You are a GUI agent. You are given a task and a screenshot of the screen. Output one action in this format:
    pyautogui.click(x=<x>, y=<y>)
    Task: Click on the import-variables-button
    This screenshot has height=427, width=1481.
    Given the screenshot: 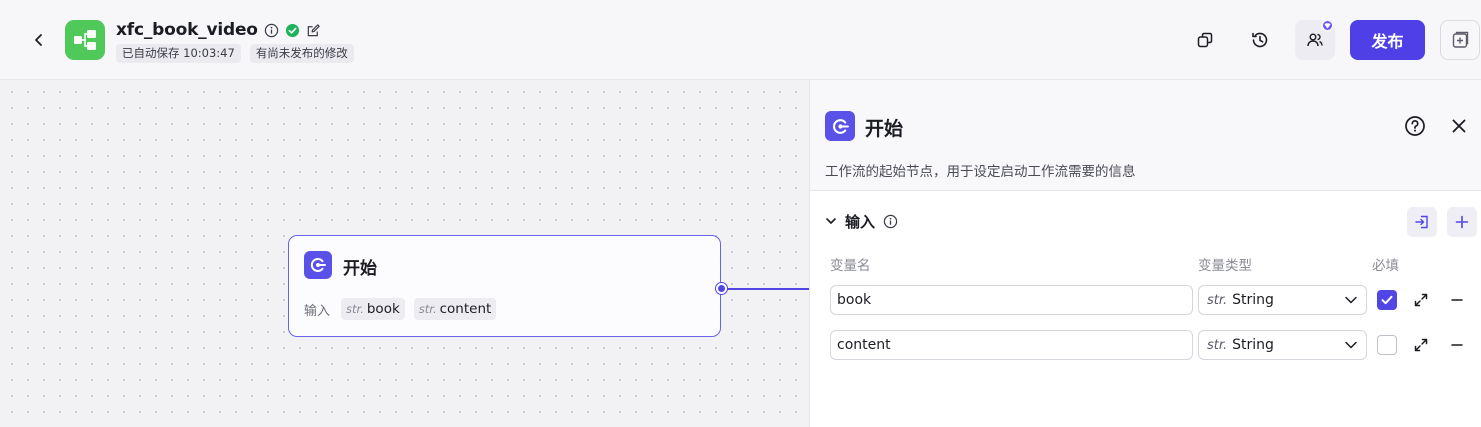 What is the action you would take?
    pyautogui.click(x=1422, y=222)
    